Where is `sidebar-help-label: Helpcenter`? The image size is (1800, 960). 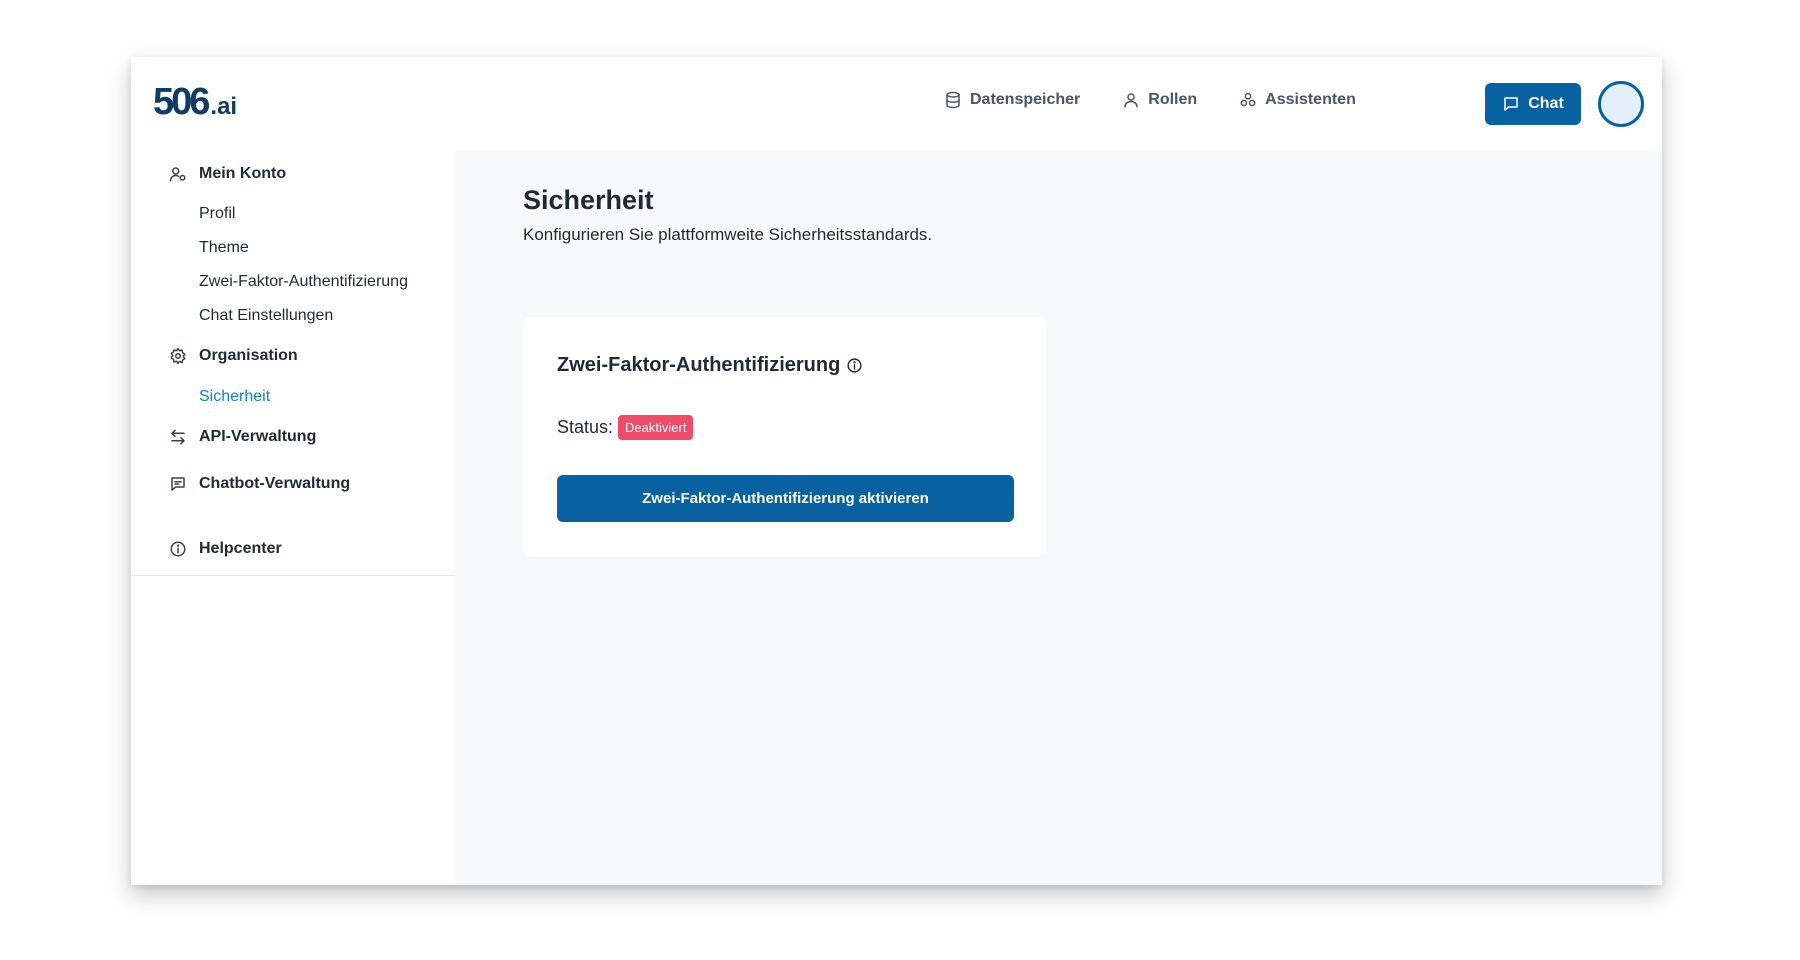 sidebar-help-label: Helpcenter is located at coordinates (240, 548).